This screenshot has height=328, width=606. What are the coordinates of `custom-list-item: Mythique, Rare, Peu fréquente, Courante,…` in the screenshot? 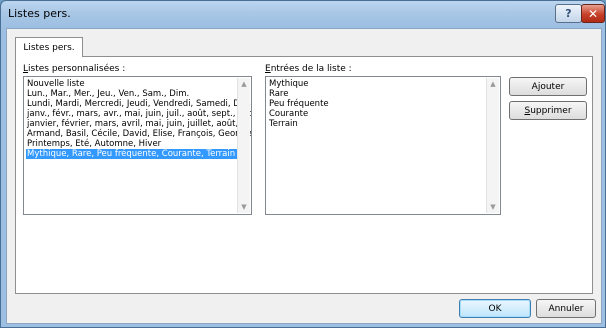 It's located at (131, 154).